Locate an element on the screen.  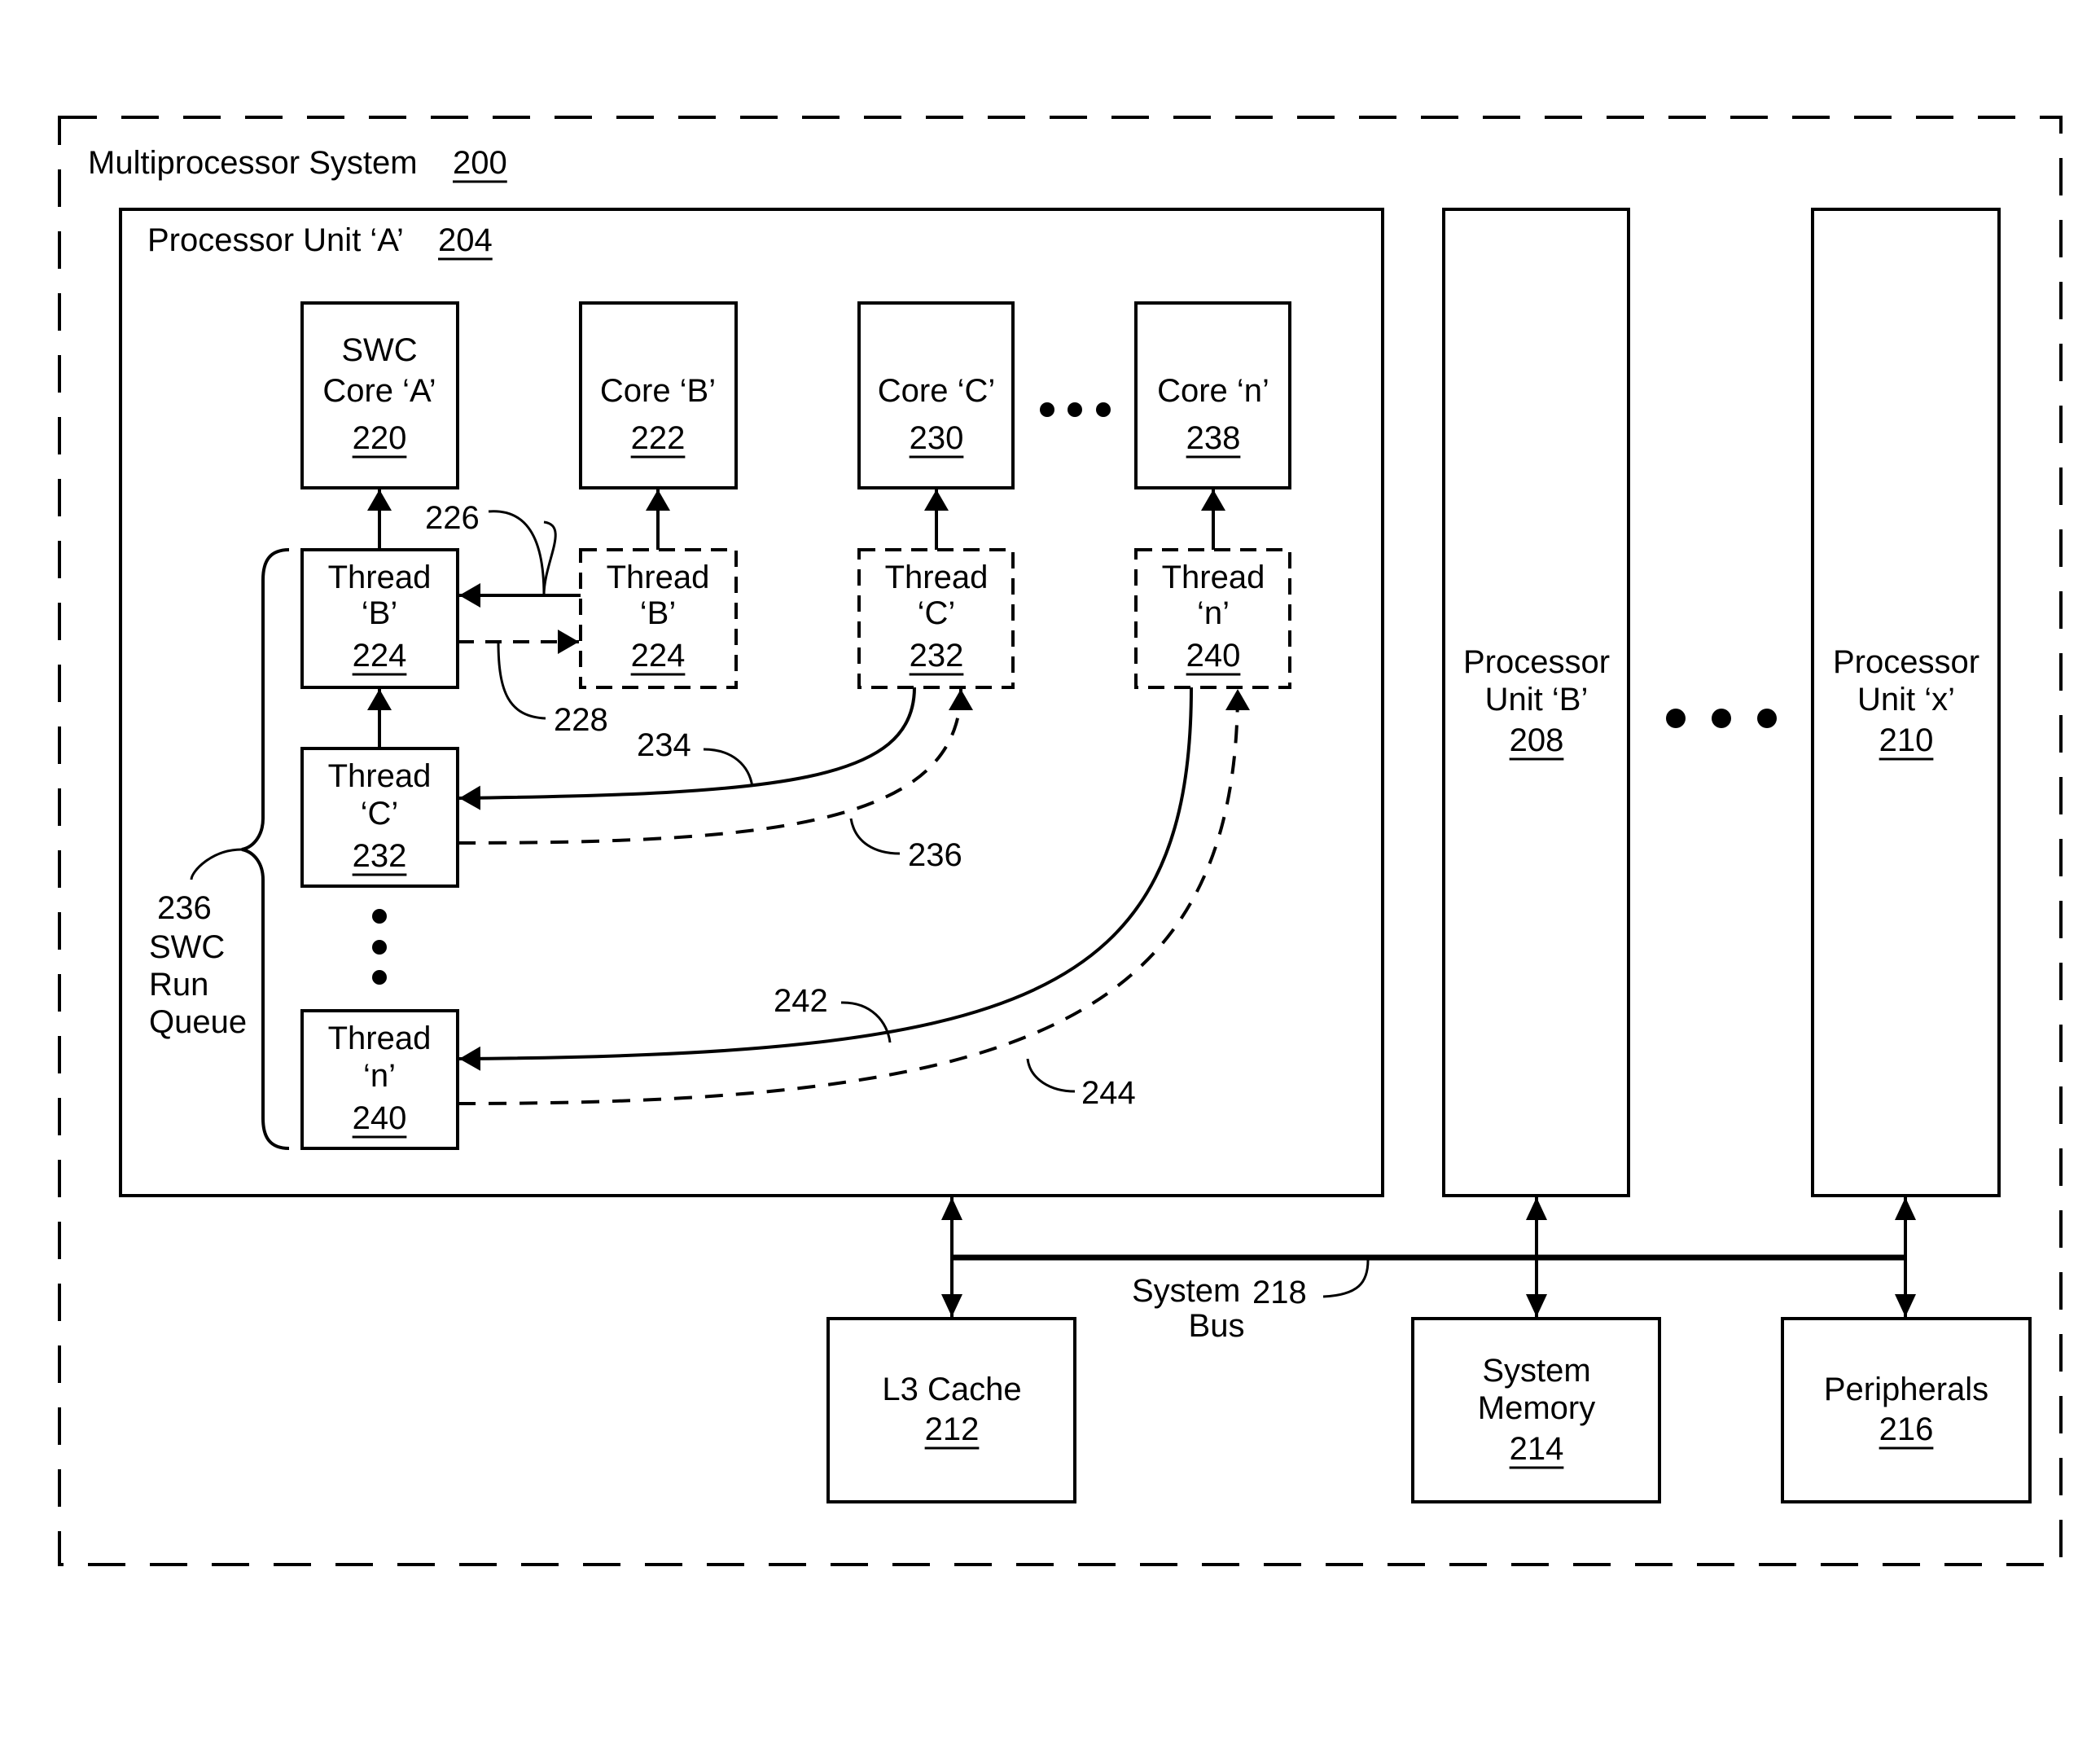
queue-thread-b-line2: ‘B’ is located at coordinates (379, 613).